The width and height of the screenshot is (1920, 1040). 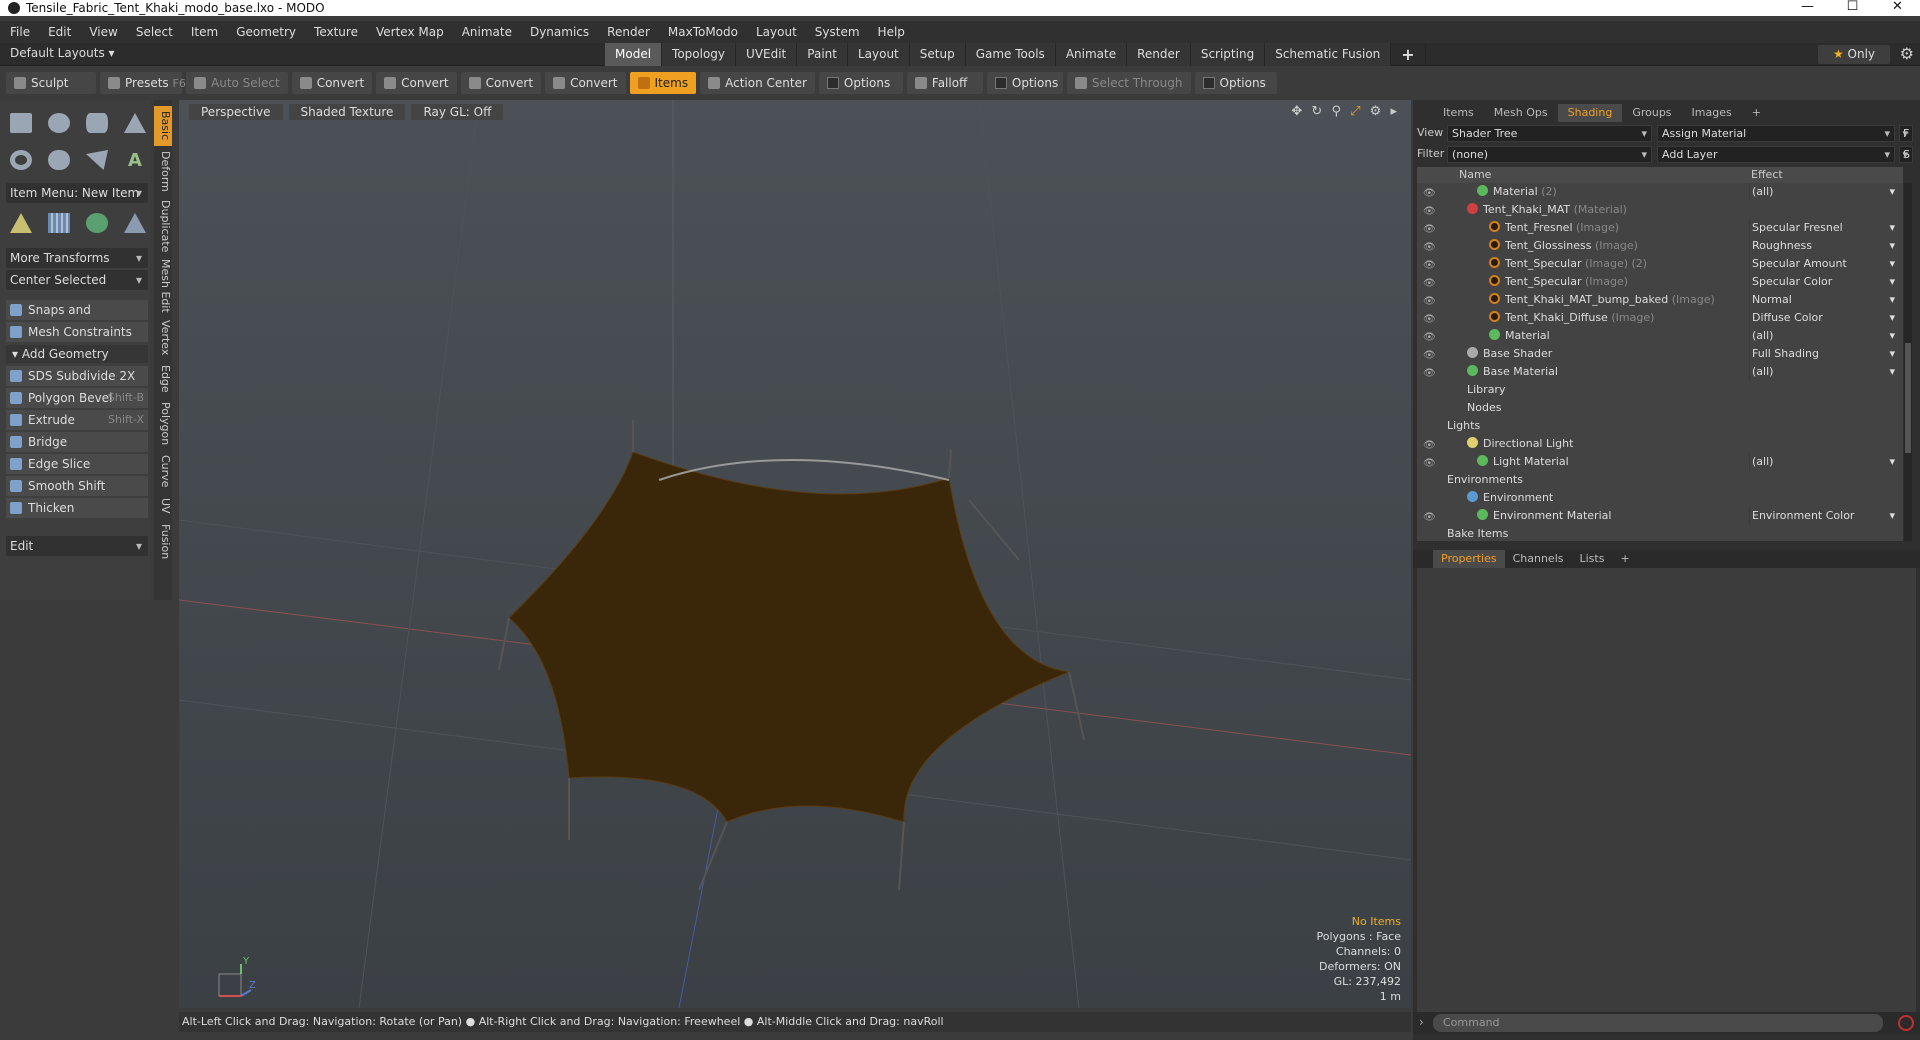 I want to click on name-column-header: Name, so click(x=1475, y=175).